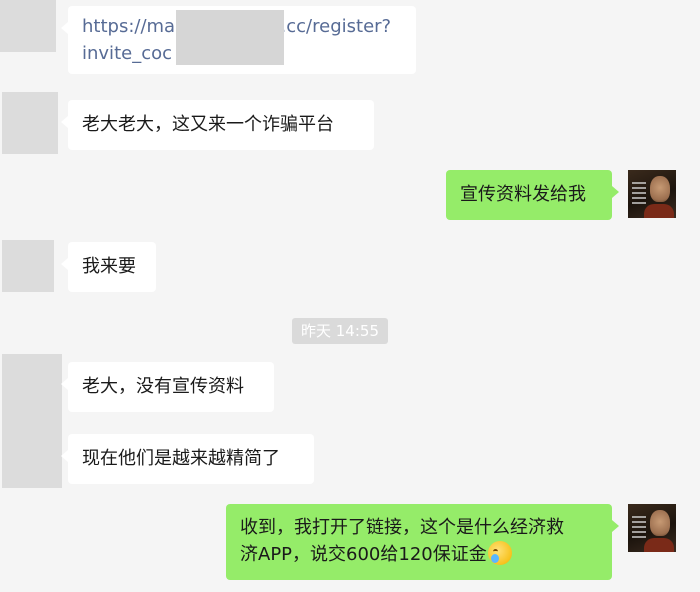 This screenshot has width=700, height=592. Describe the element at coordinates (402, 527) in the screenshot. I see `message-text-line-1: 收到，我打开了链接，这个是什么经济救` at that location.